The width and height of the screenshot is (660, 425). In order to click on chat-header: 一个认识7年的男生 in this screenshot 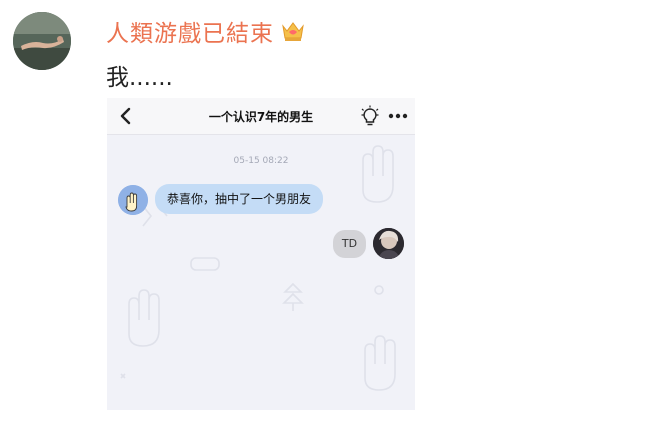, I will do `click(261, 116)`.